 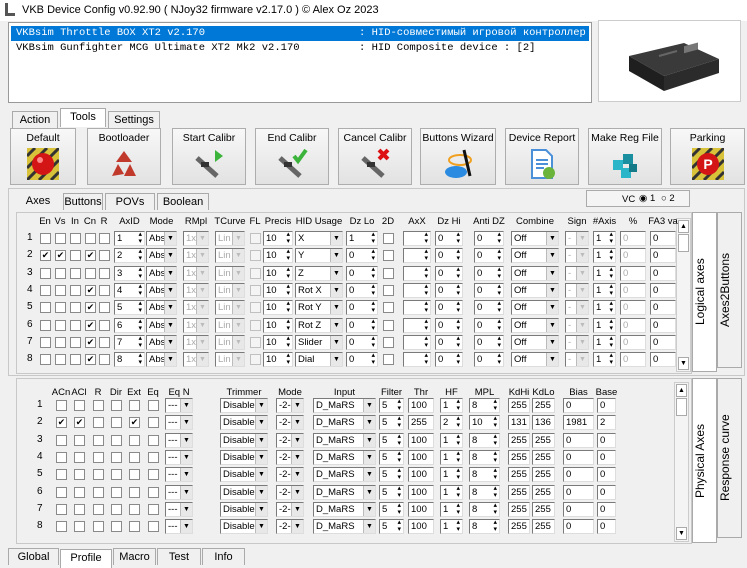 What do you see at coordinates (451, 475) in the screenshot?
I see `hf-spinner: 1` at bounding box center [451, 475].